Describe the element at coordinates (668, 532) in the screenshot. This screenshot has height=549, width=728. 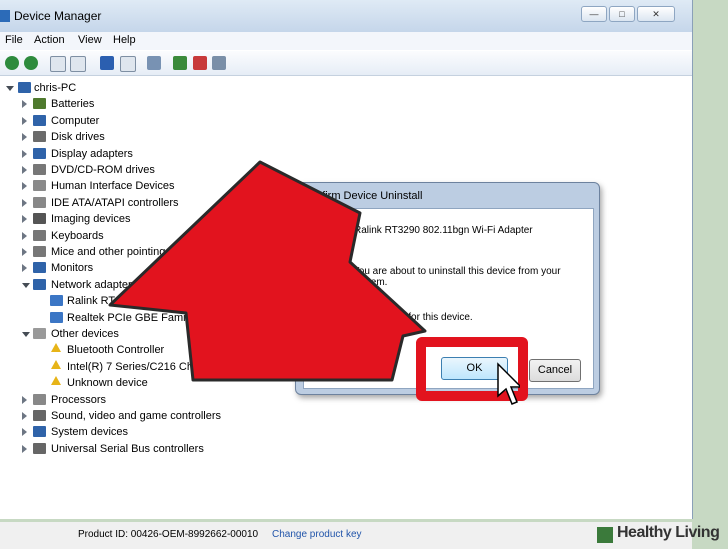
I see `watermark: Healthy Living` at that location.